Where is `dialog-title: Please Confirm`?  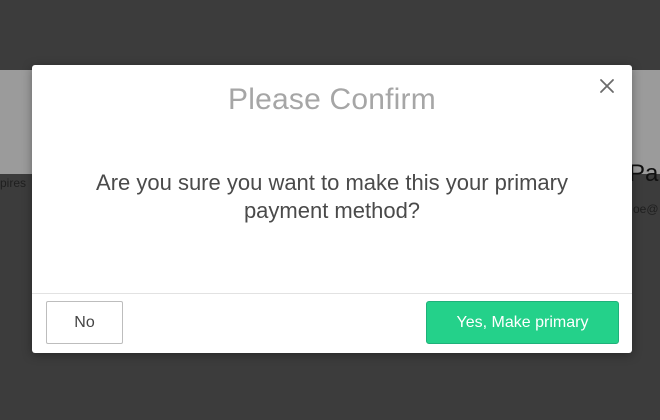 dialog-title: Please Confirm is located at coordinates (332, 99).